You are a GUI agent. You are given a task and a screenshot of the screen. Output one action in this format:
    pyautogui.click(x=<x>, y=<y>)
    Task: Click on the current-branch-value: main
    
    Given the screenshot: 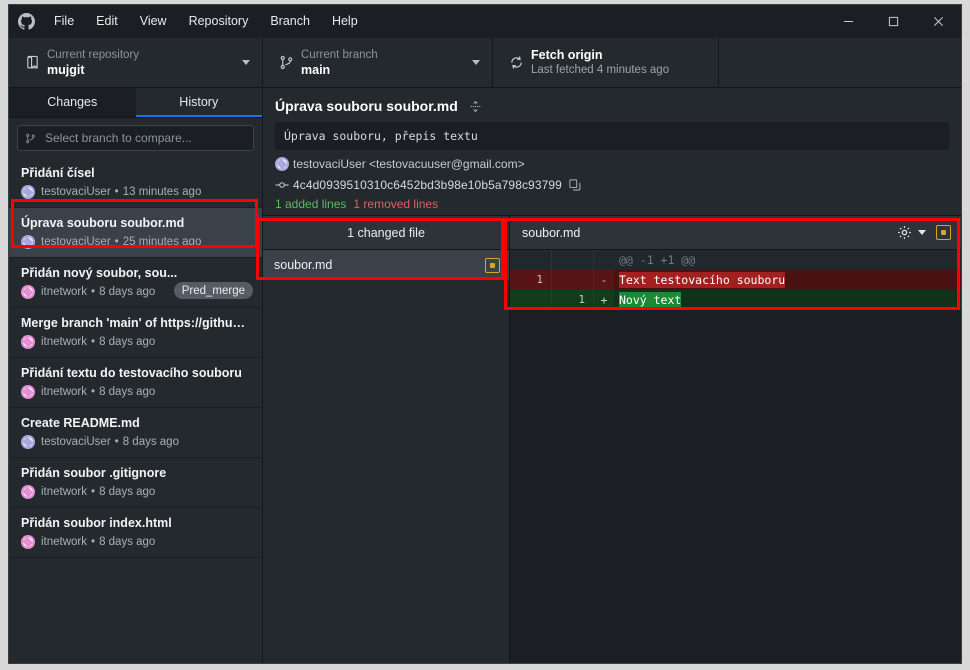 What is the action you would take?
    pyautogui.click(x=316, y=69)
    